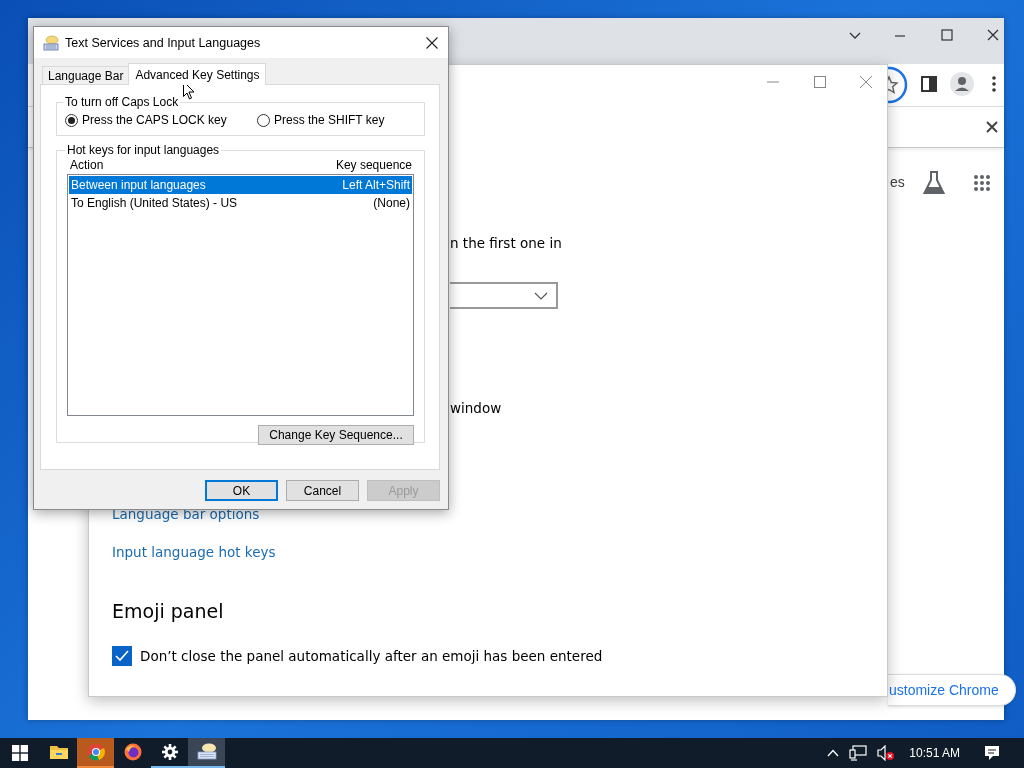  Describe the element at coordinates (371, 656) in the screenshot. I see `checkbox-label: Don’t close the panel automatically after an emoji has been entered` at that location.